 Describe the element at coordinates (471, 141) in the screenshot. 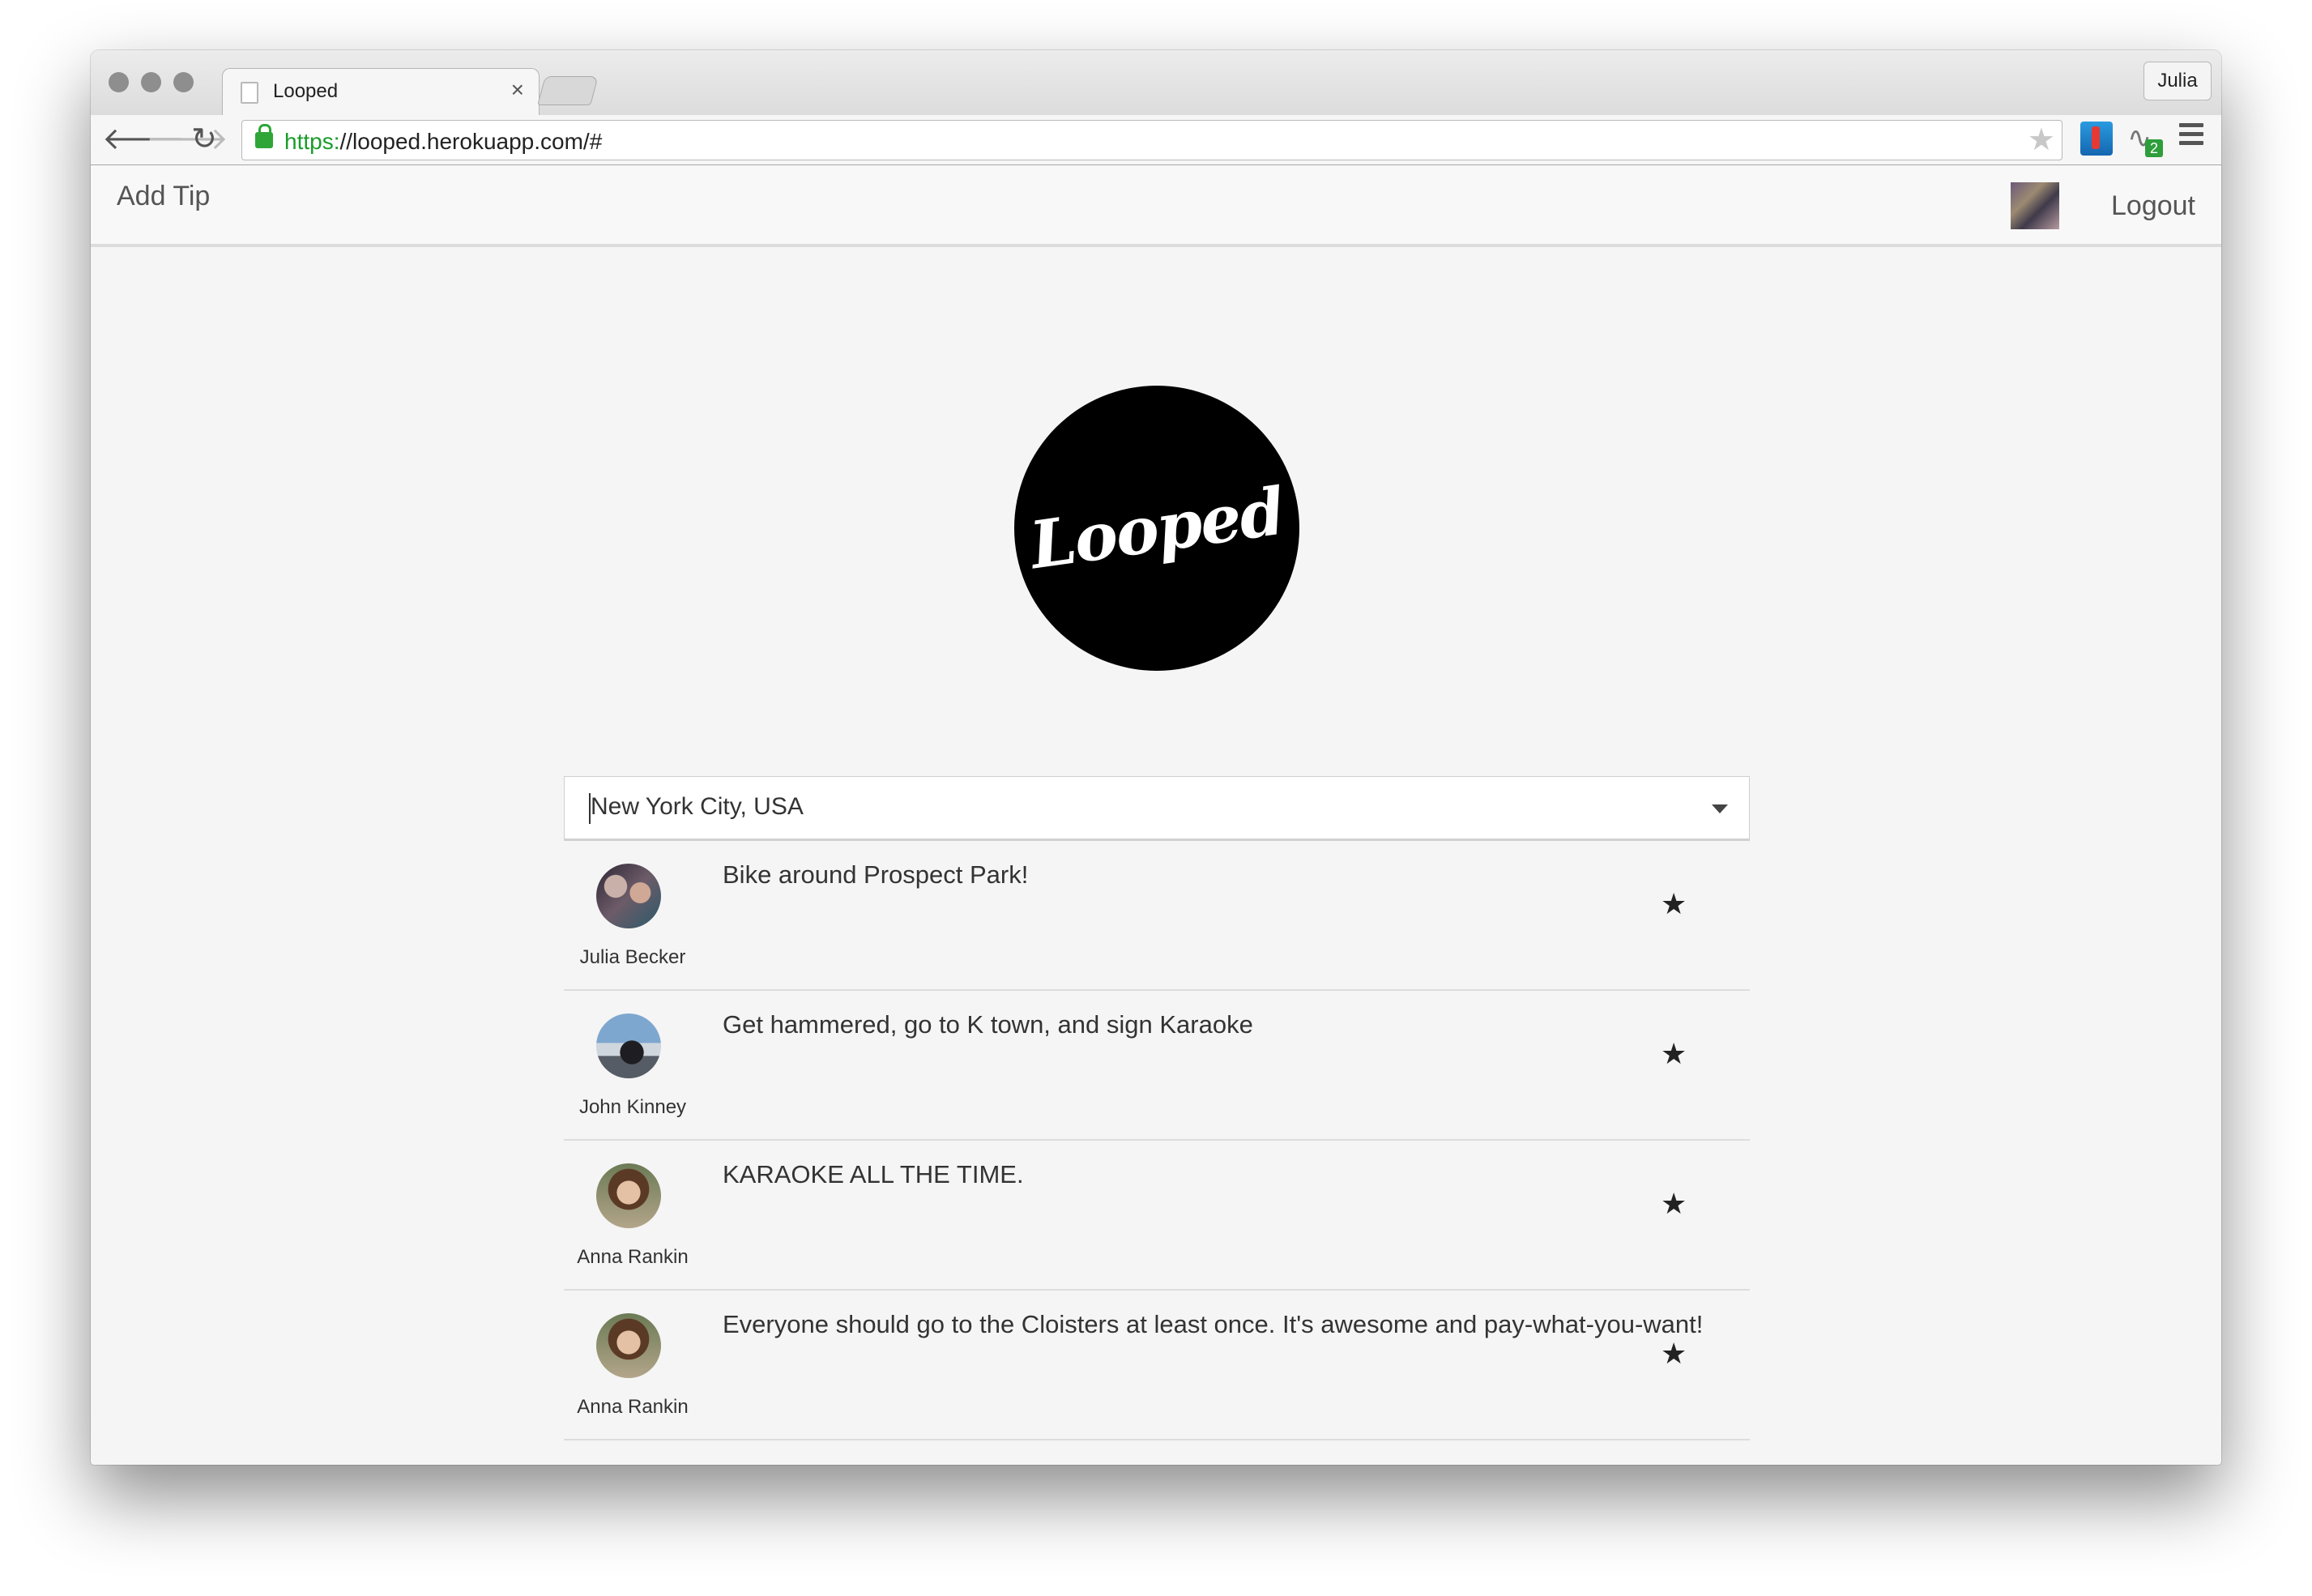

I see `url-path: //looped.herokuapp.com/#` at that location.